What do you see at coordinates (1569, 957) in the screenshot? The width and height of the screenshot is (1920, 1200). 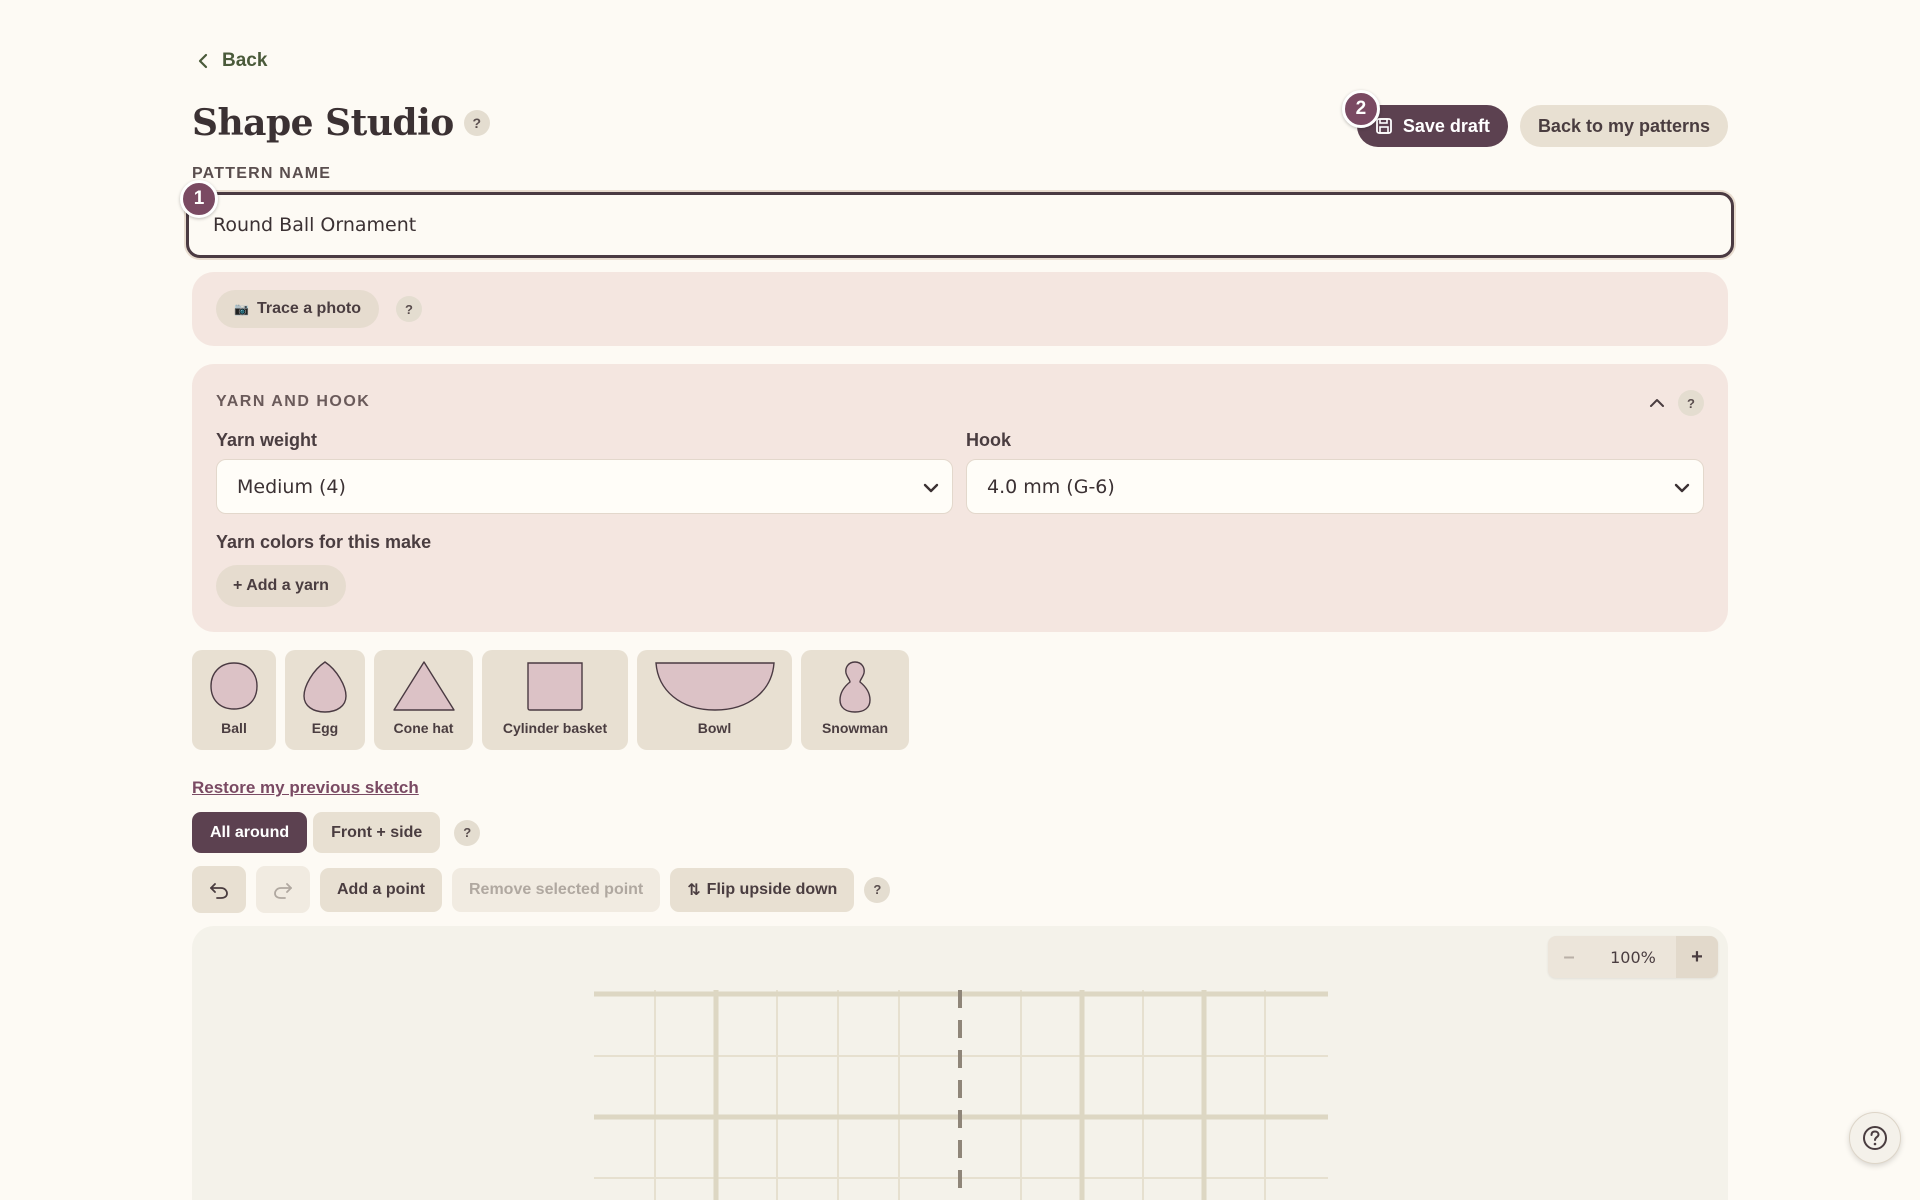 I see `zoom-out-button: –` at bounding box center [1569, 957].